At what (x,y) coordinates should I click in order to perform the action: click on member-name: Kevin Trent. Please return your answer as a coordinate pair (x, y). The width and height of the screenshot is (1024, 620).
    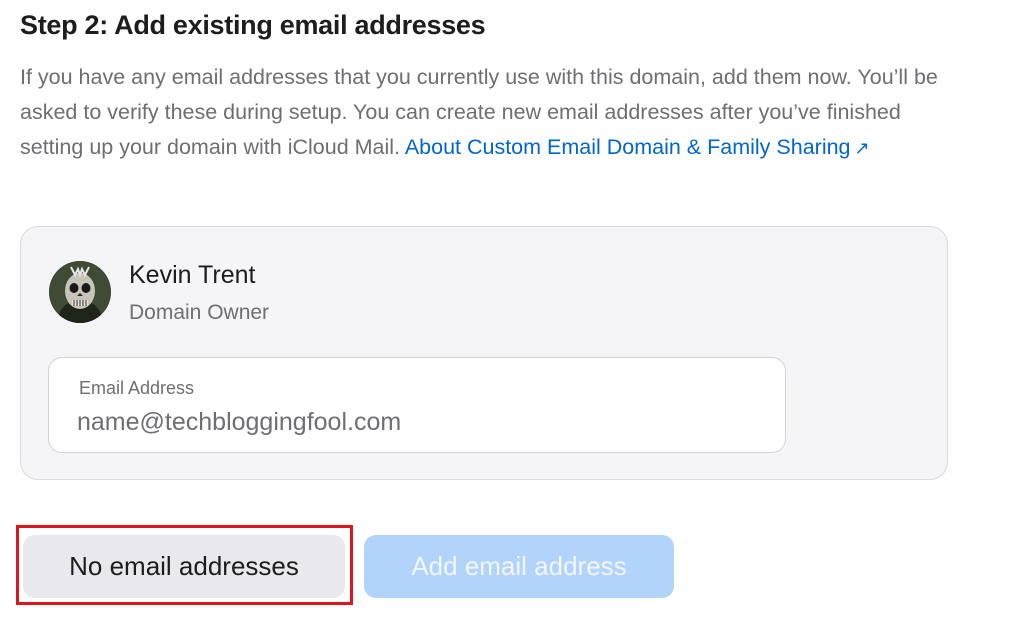
    Looking at the image, I should click on (192, 275).